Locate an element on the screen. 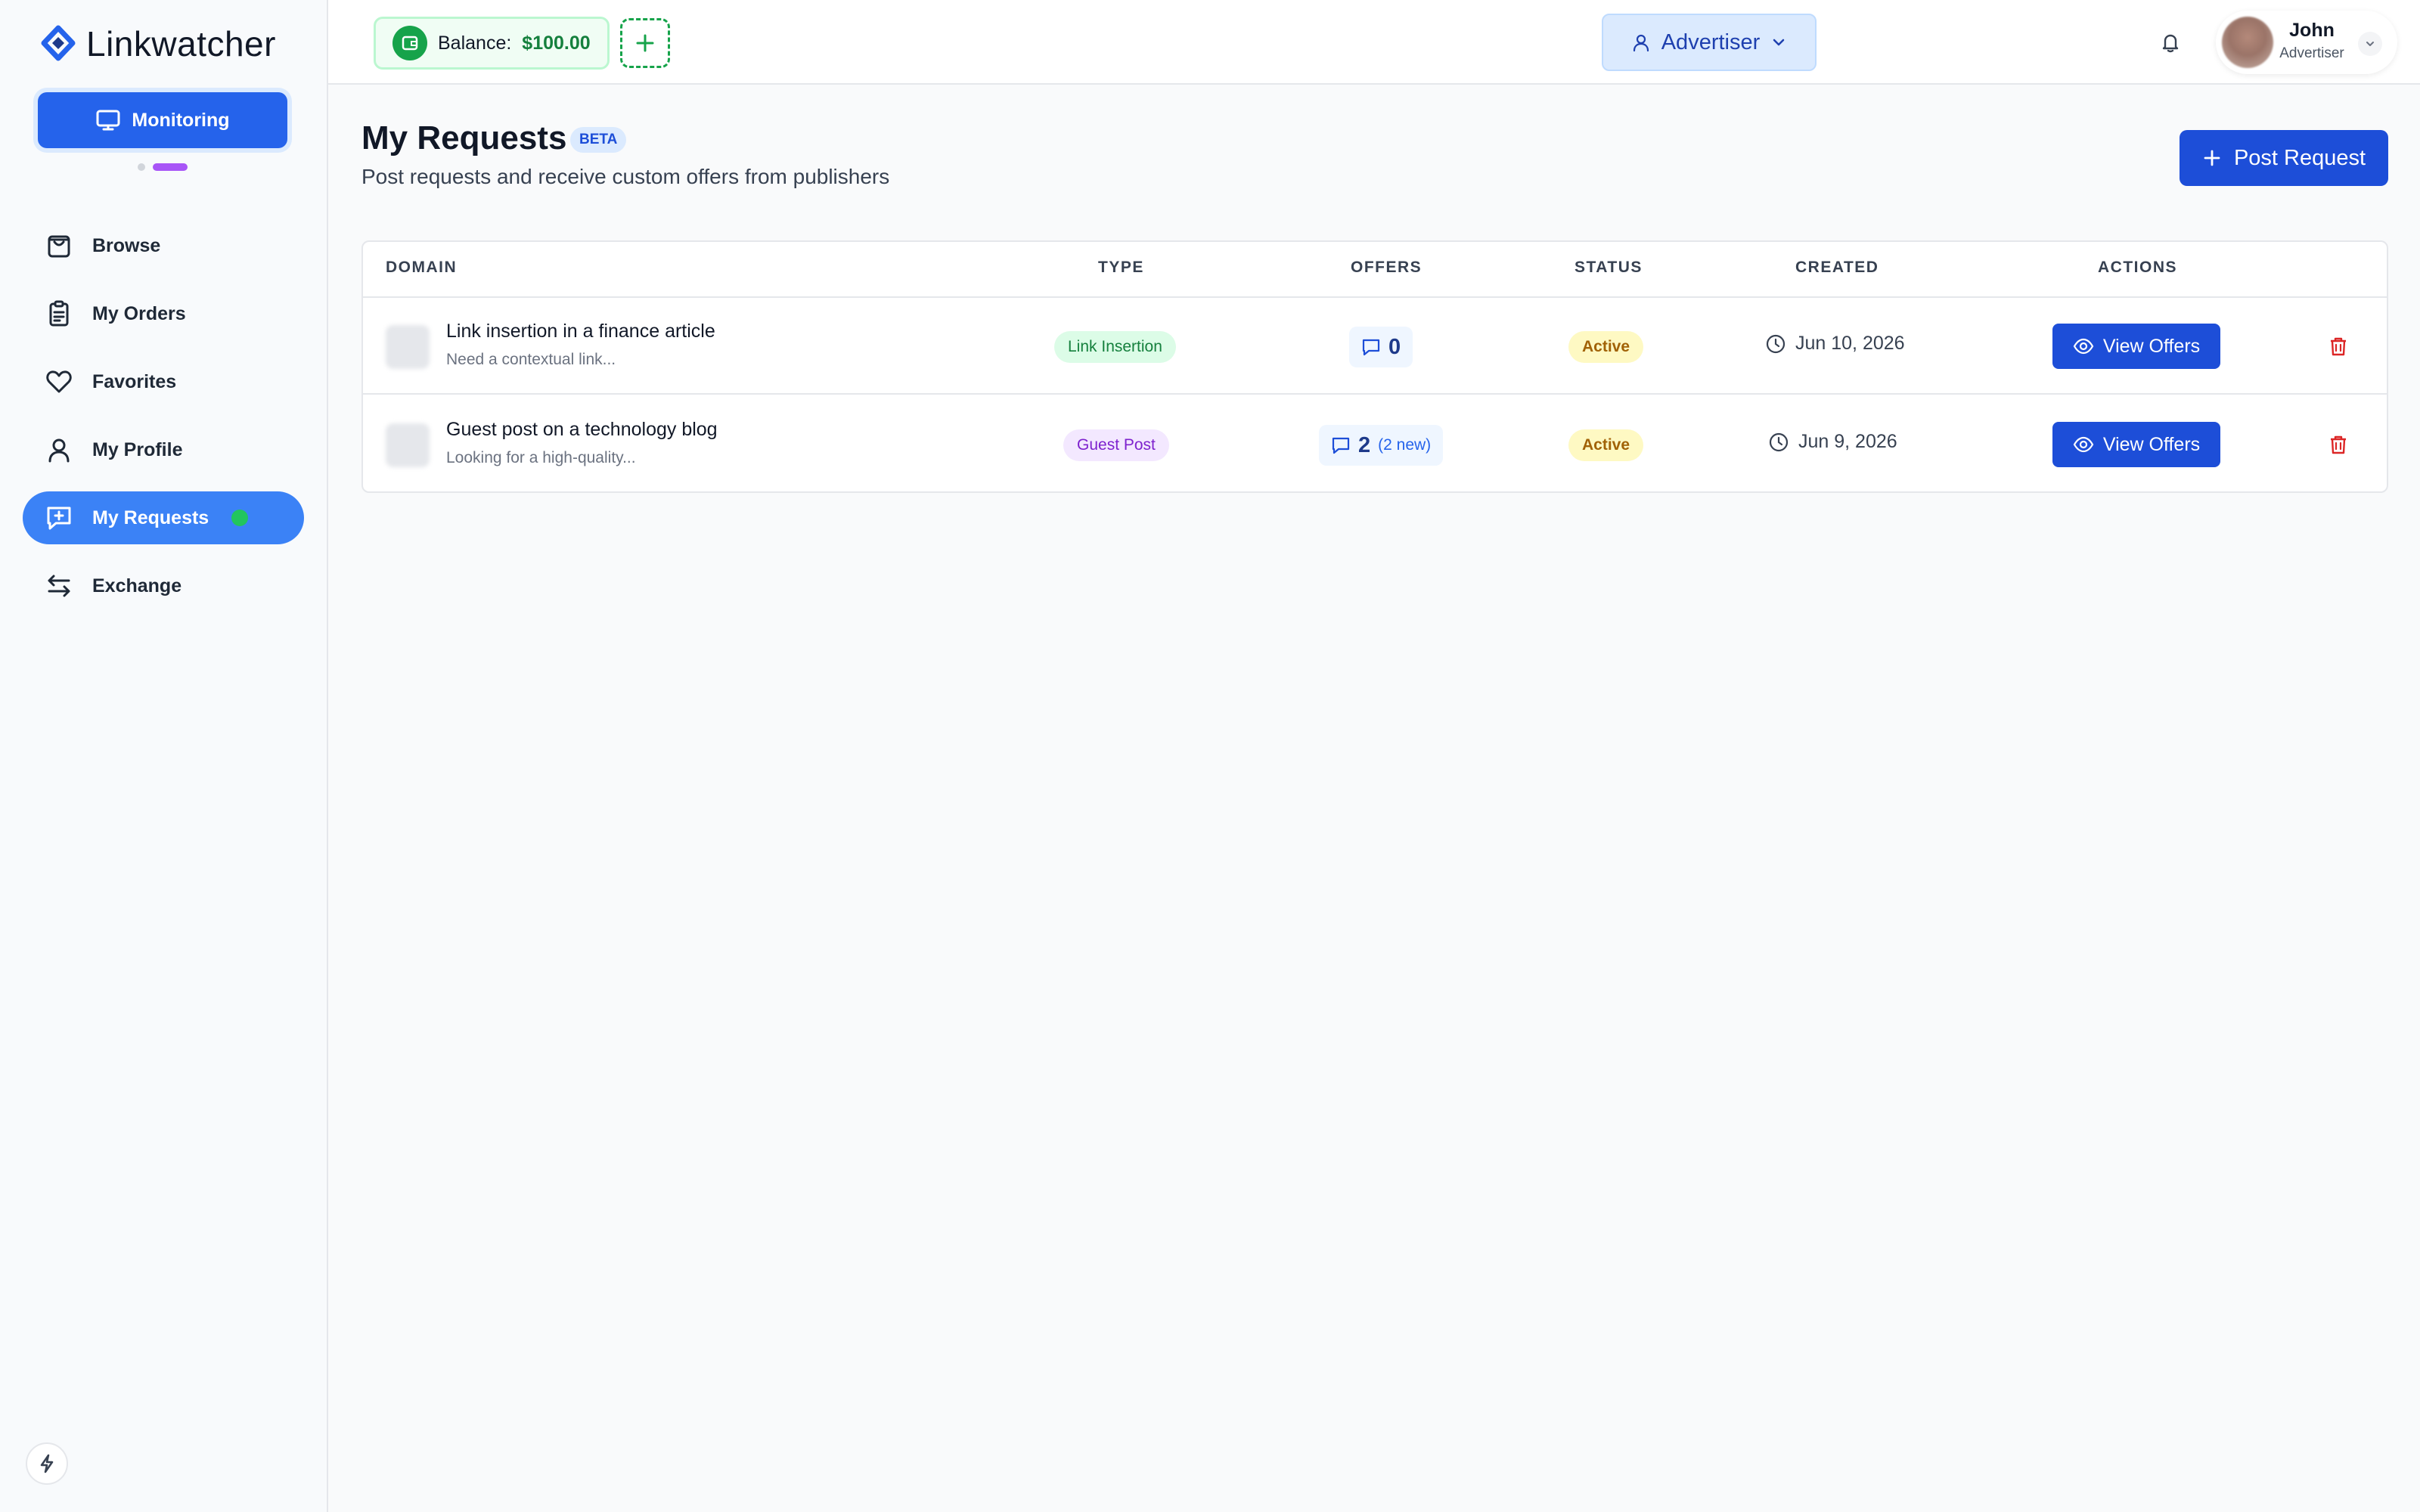 The image size is (2420, 1512). clipboard-icon is located at coordinates (59, 314).